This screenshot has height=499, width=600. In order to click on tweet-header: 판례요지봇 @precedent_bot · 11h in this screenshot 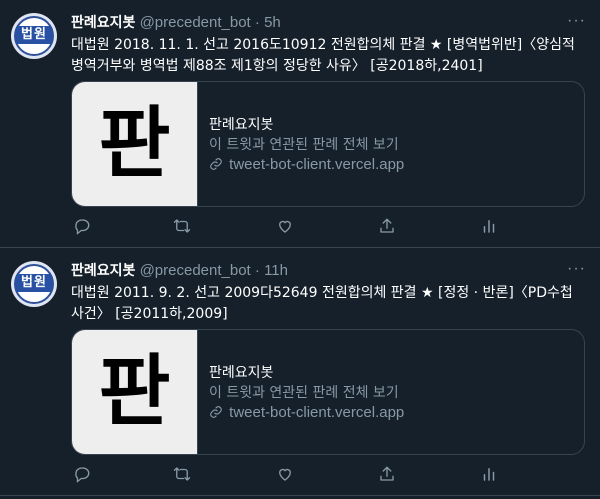, I will do `click(179, 271)`.